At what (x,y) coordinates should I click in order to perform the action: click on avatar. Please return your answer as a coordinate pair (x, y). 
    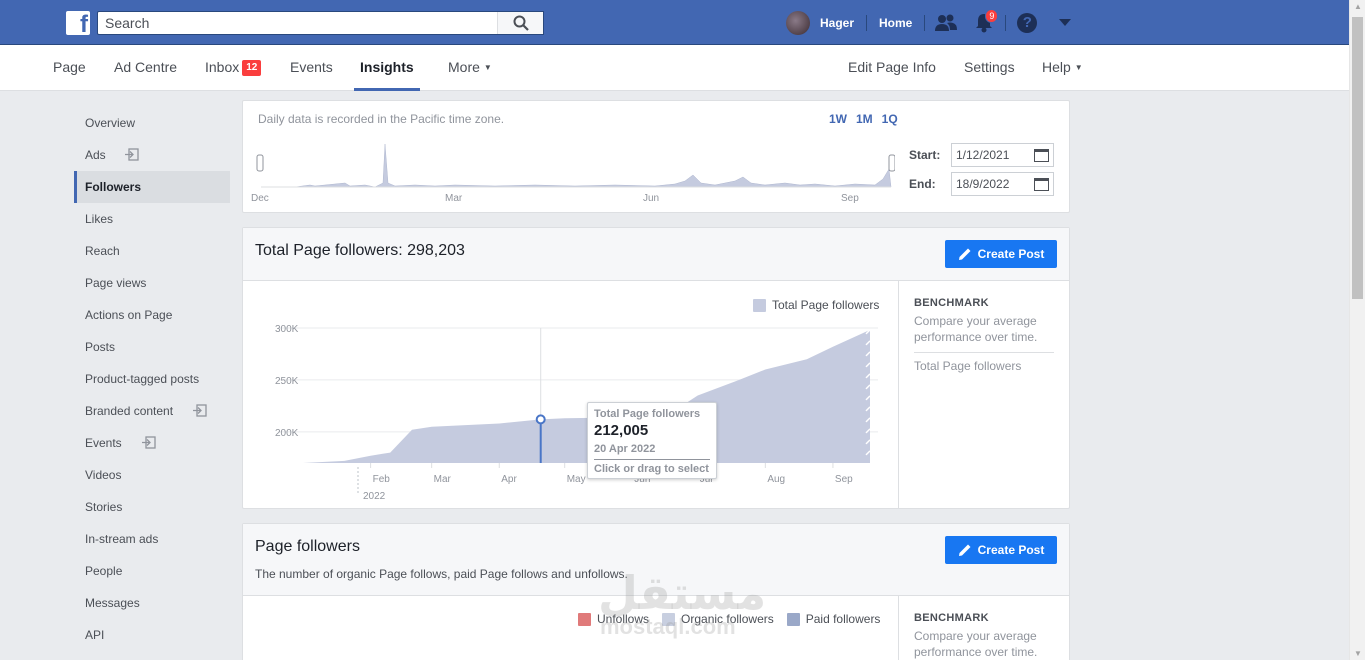
    Looking at the image, I should click on (798, 22).